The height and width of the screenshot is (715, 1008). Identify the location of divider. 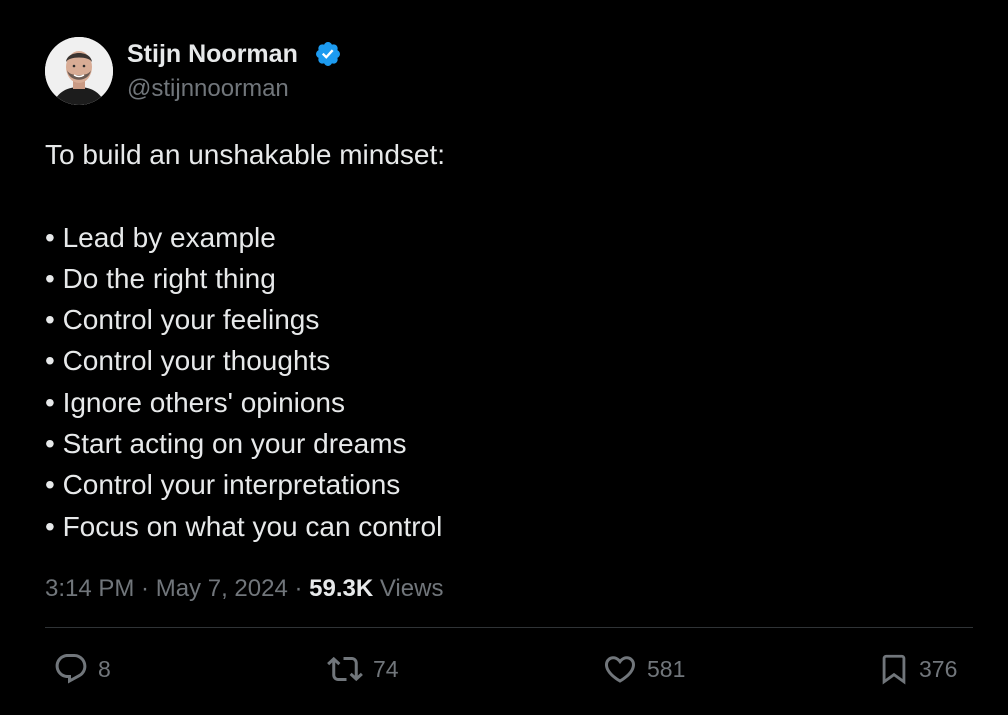
(509, 627).